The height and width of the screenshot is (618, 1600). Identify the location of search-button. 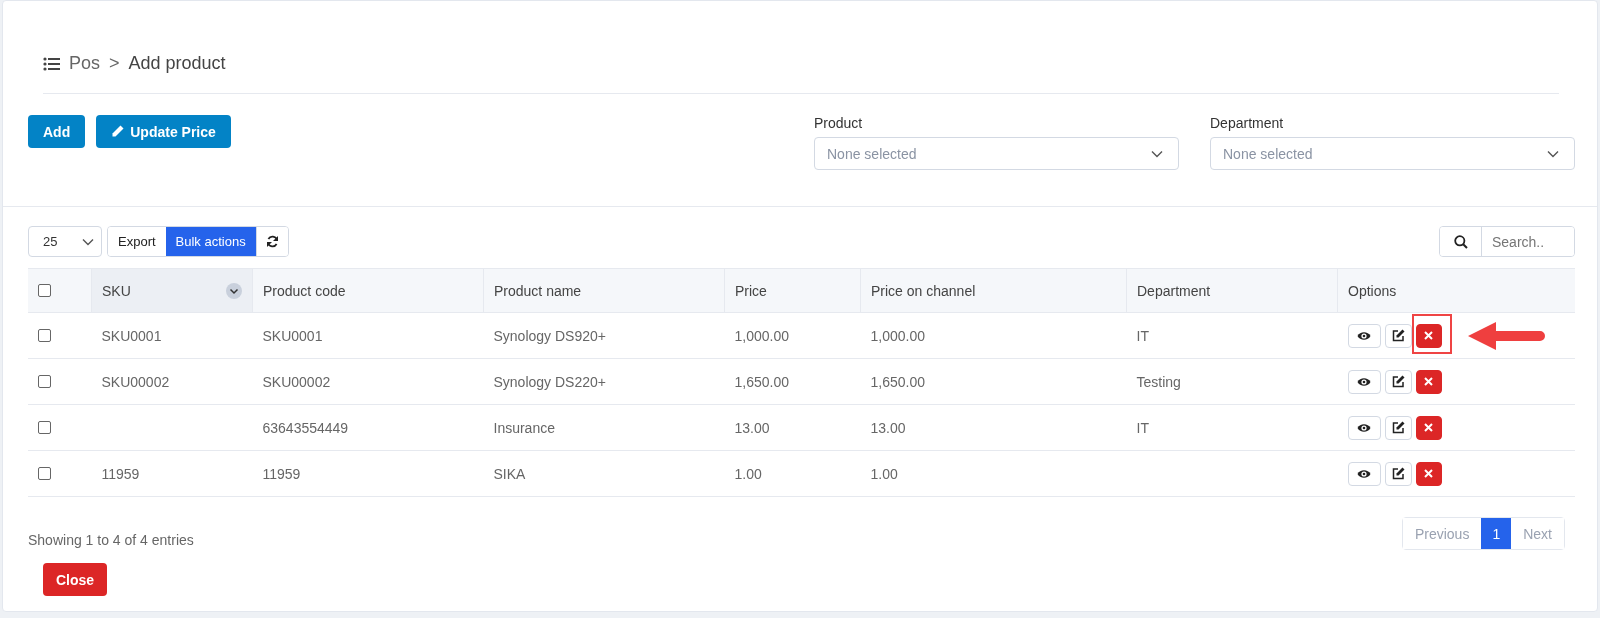
(1461, 241).